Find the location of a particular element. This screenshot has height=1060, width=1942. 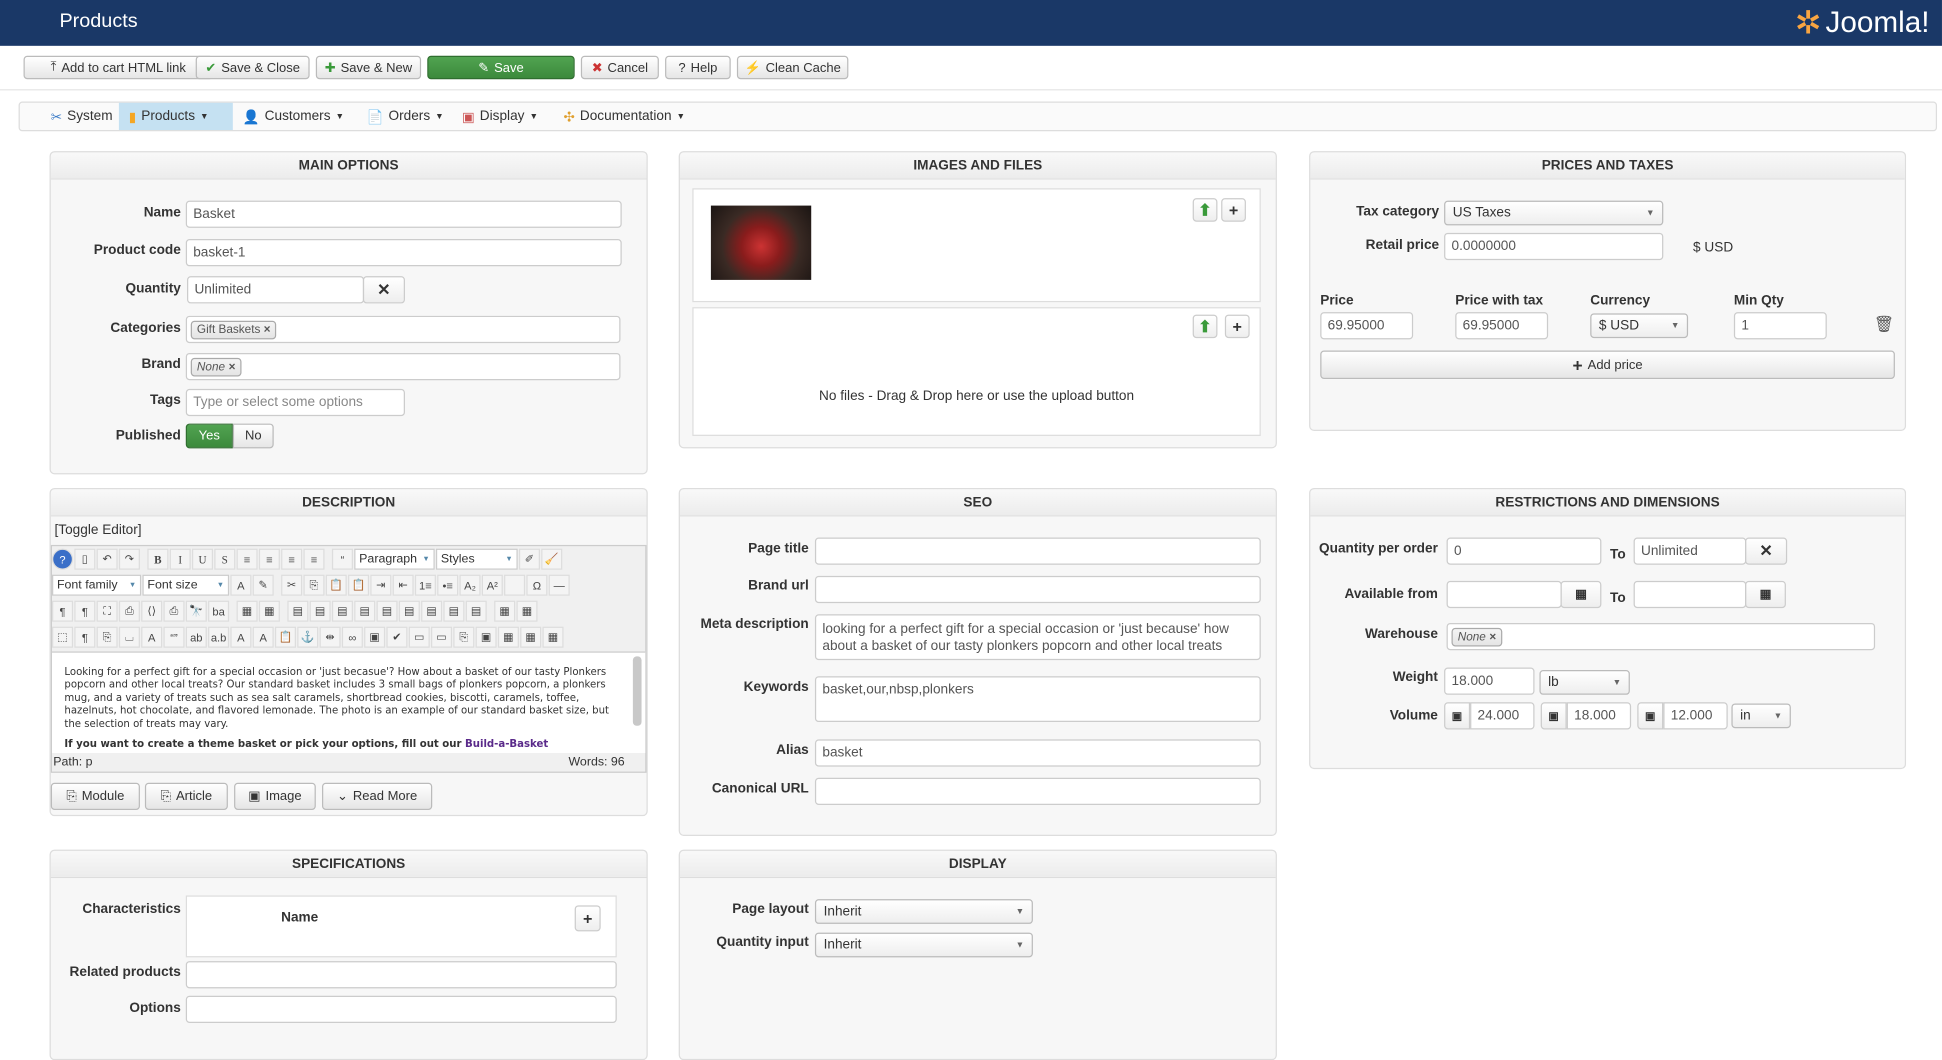

editor-5-button-icon: B is located at coordinates (158, 559).